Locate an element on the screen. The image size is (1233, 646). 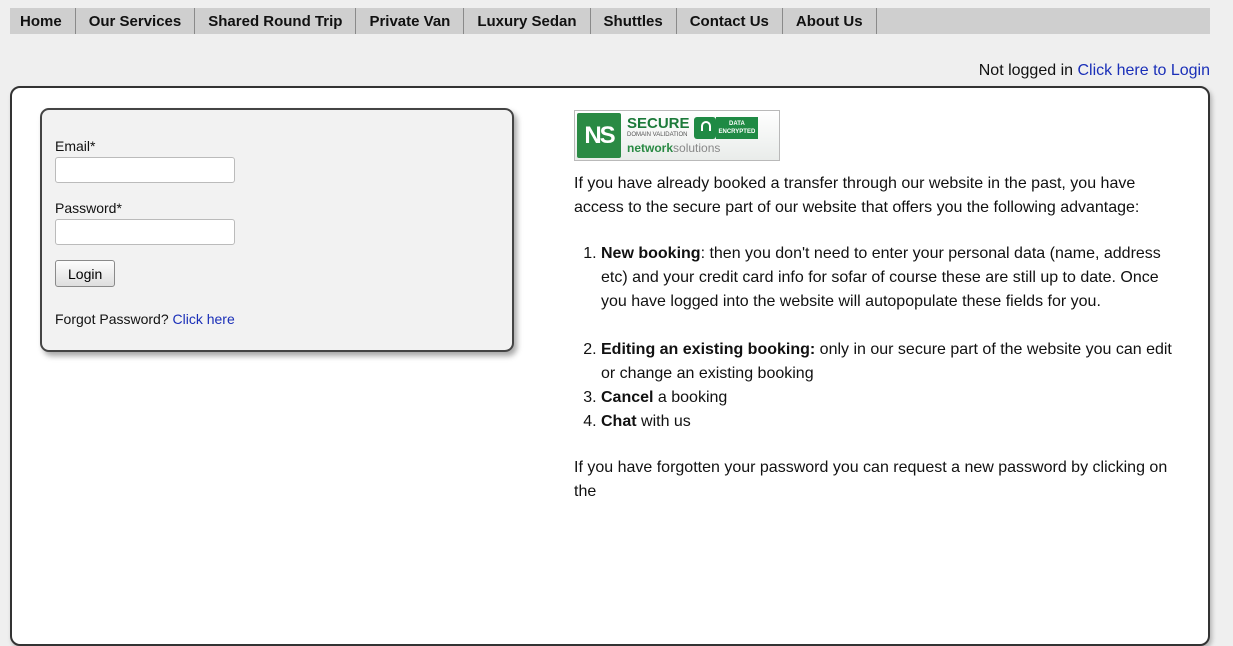
network-solutions-logo: NS is located at coordinates (599, 135).